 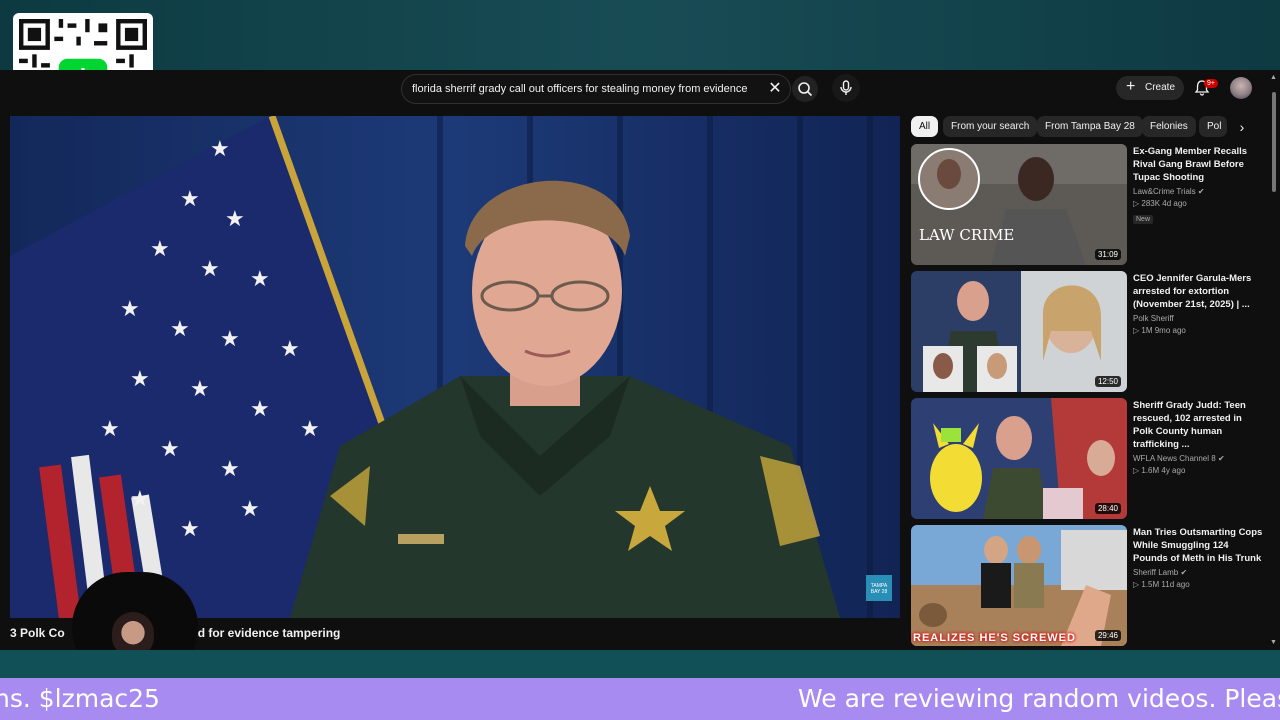 What do you see at coordinates (1107, 254) in the screenshot?
I see `video-duration: 31:09` at bounding box center [1107, 254].